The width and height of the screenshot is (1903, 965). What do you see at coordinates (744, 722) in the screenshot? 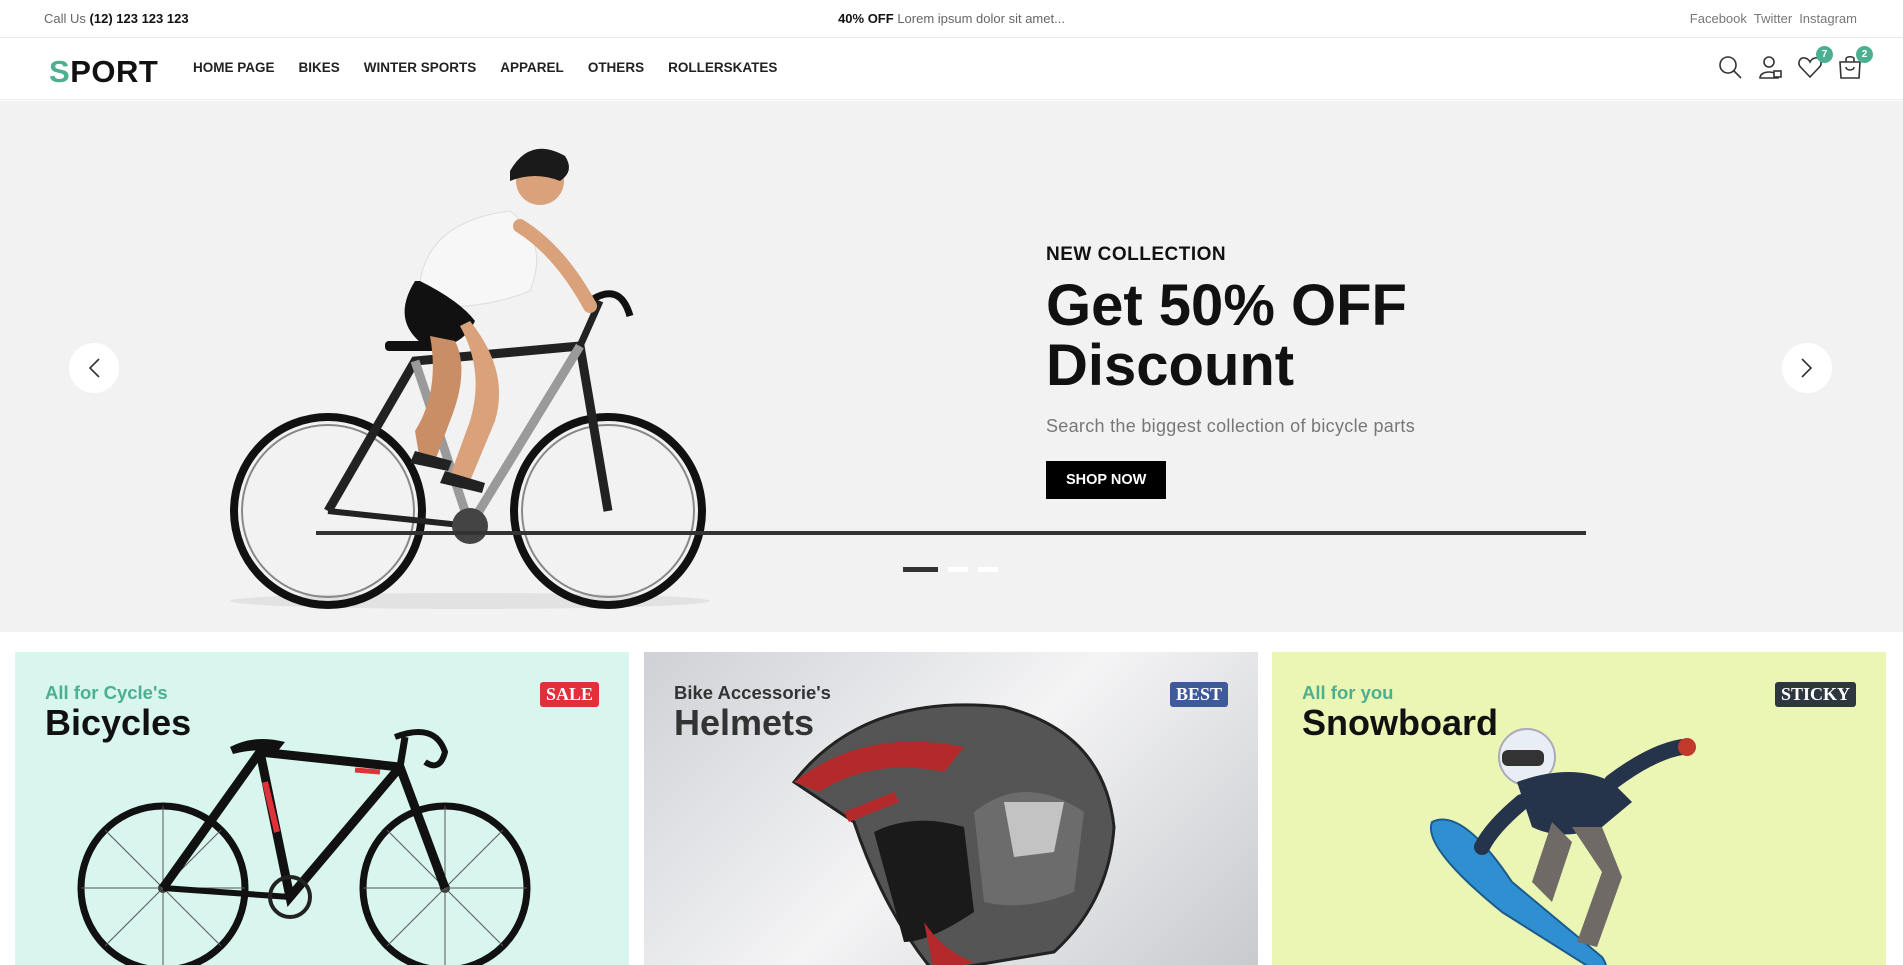
I see `card-title: Helmets` at bounding box center [744, 722].